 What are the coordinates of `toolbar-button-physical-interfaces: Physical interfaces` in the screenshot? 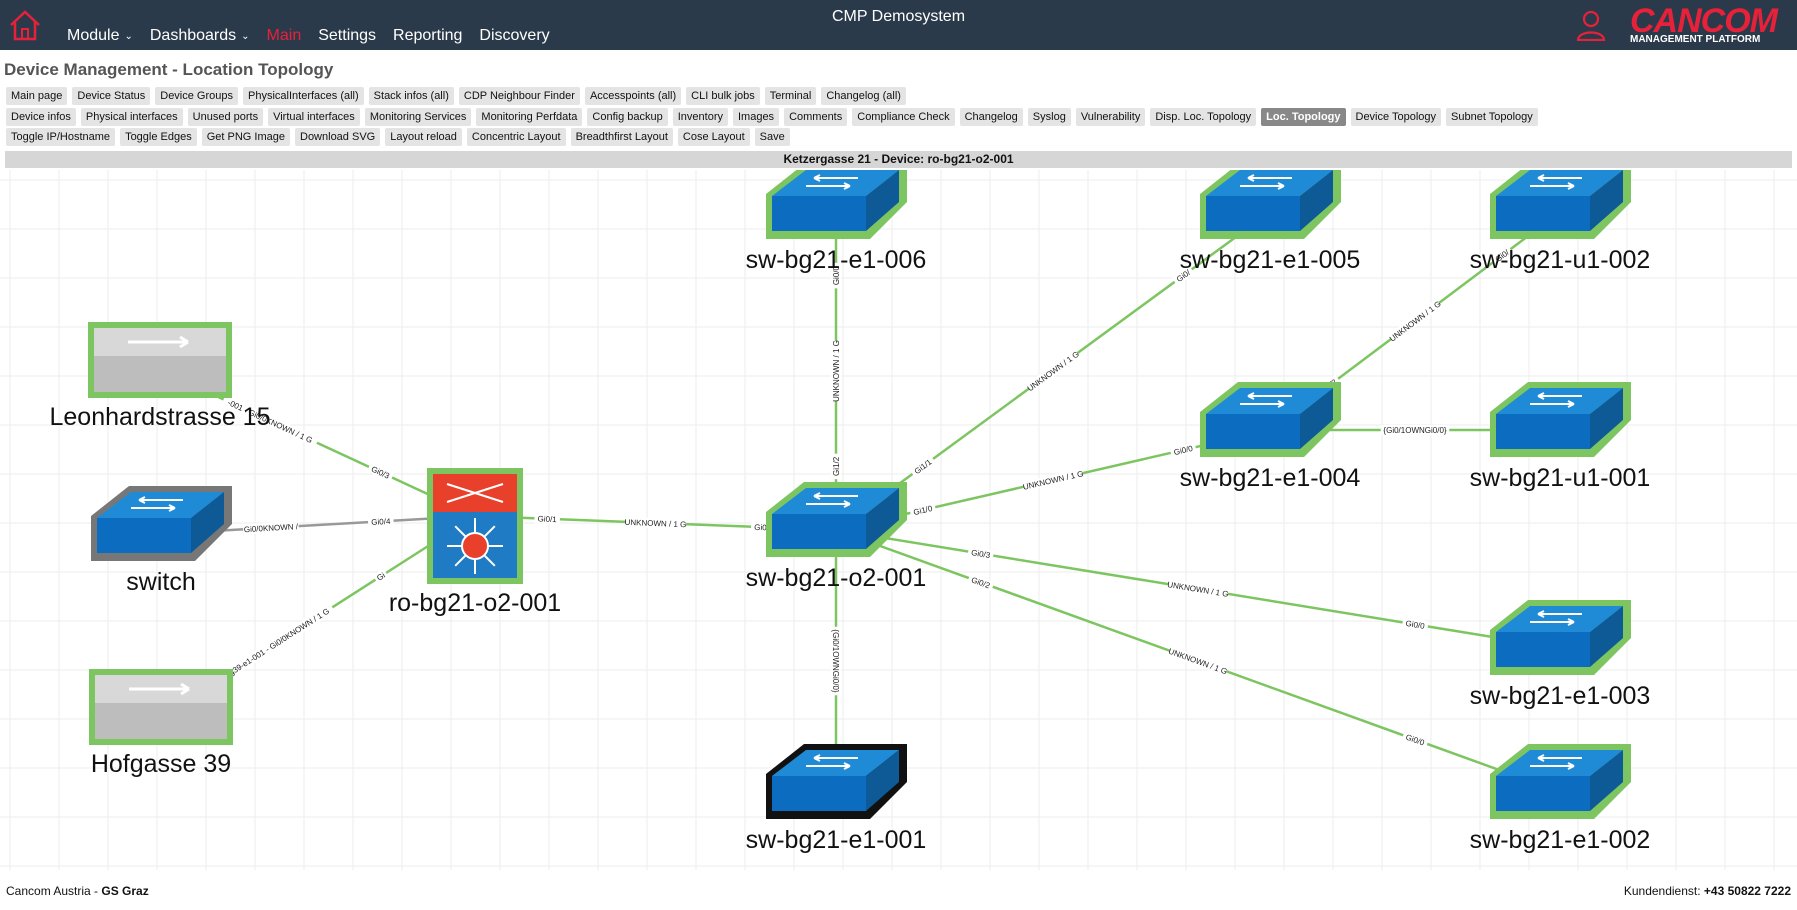 It's located at (131, 117).